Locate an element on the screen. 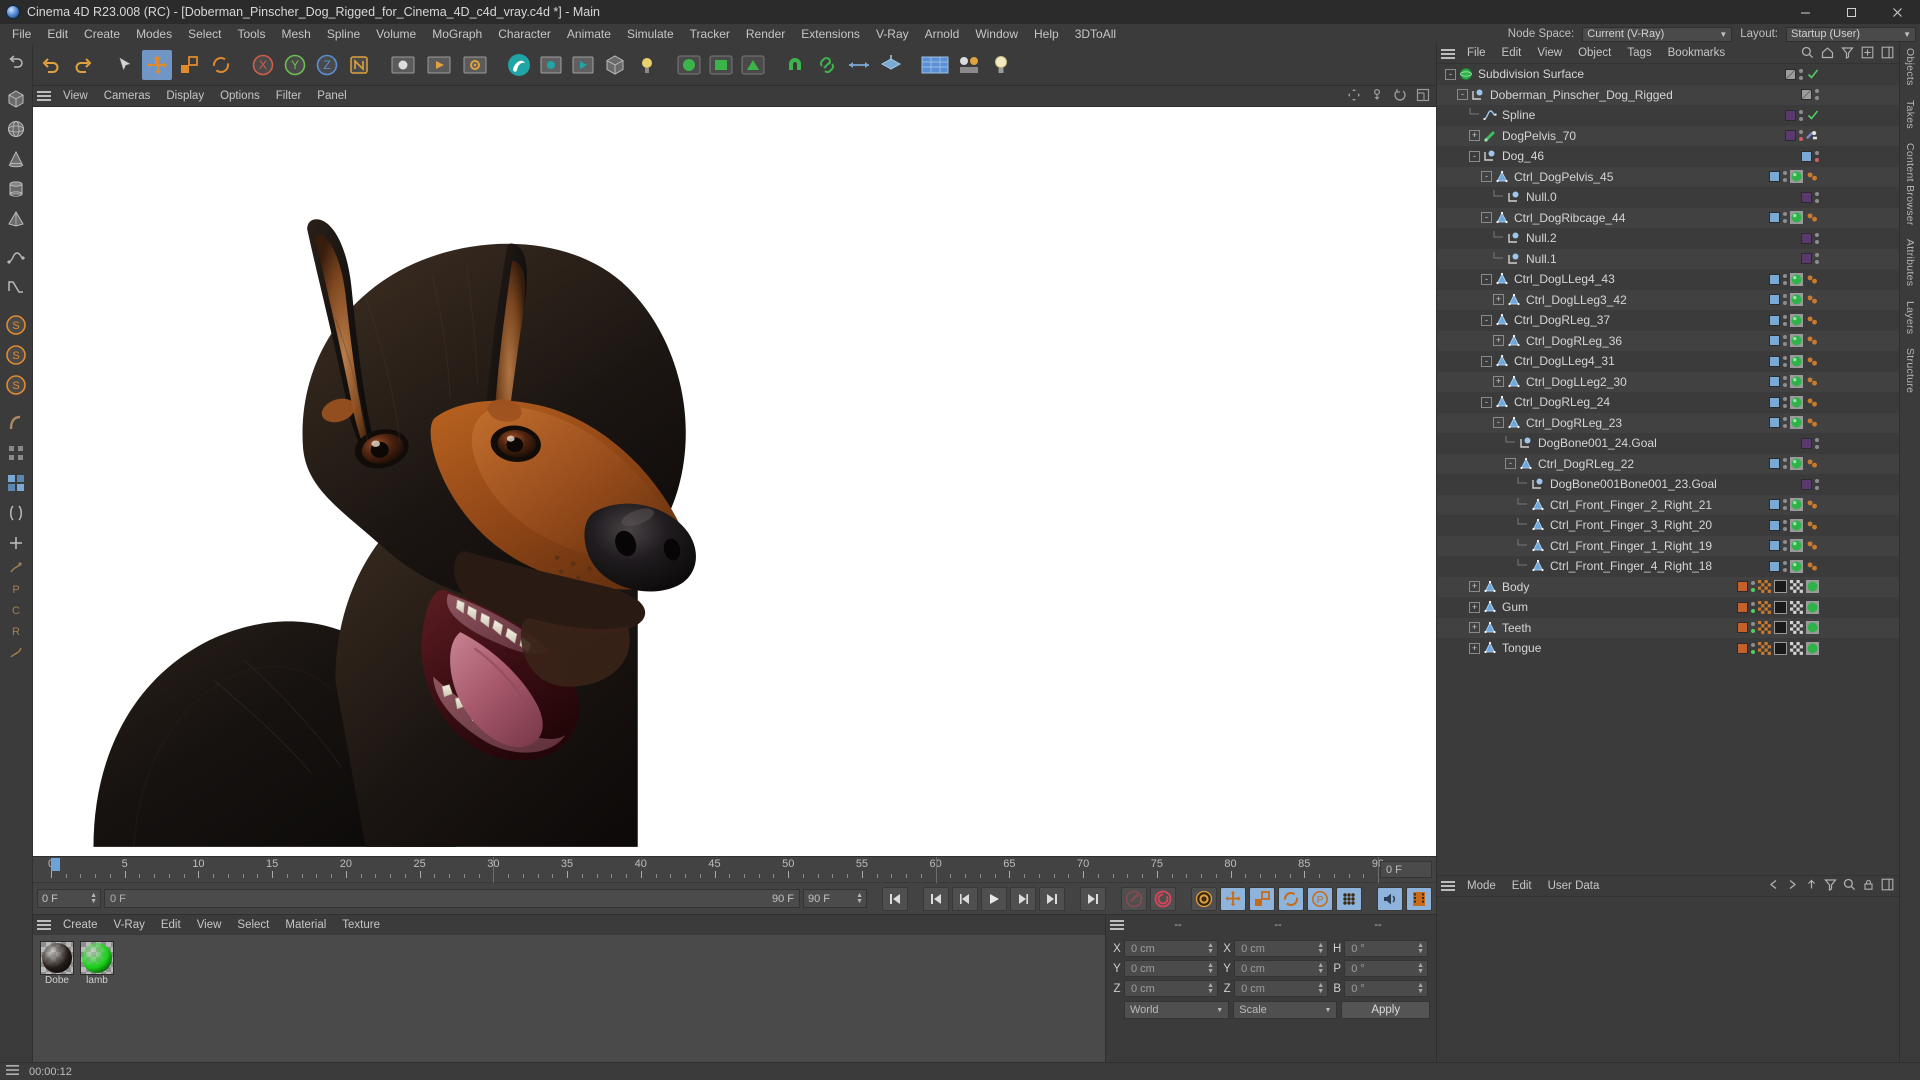  object-tree-row: + Tongue is located at coordinates (1668, 648).